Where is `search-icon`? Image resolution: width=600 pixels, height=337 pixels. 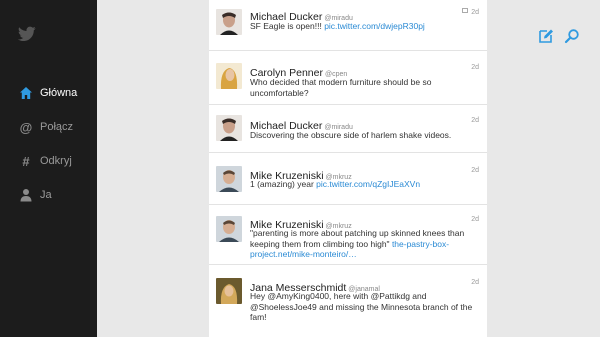 search-icon is located at coordinates (572, 36).